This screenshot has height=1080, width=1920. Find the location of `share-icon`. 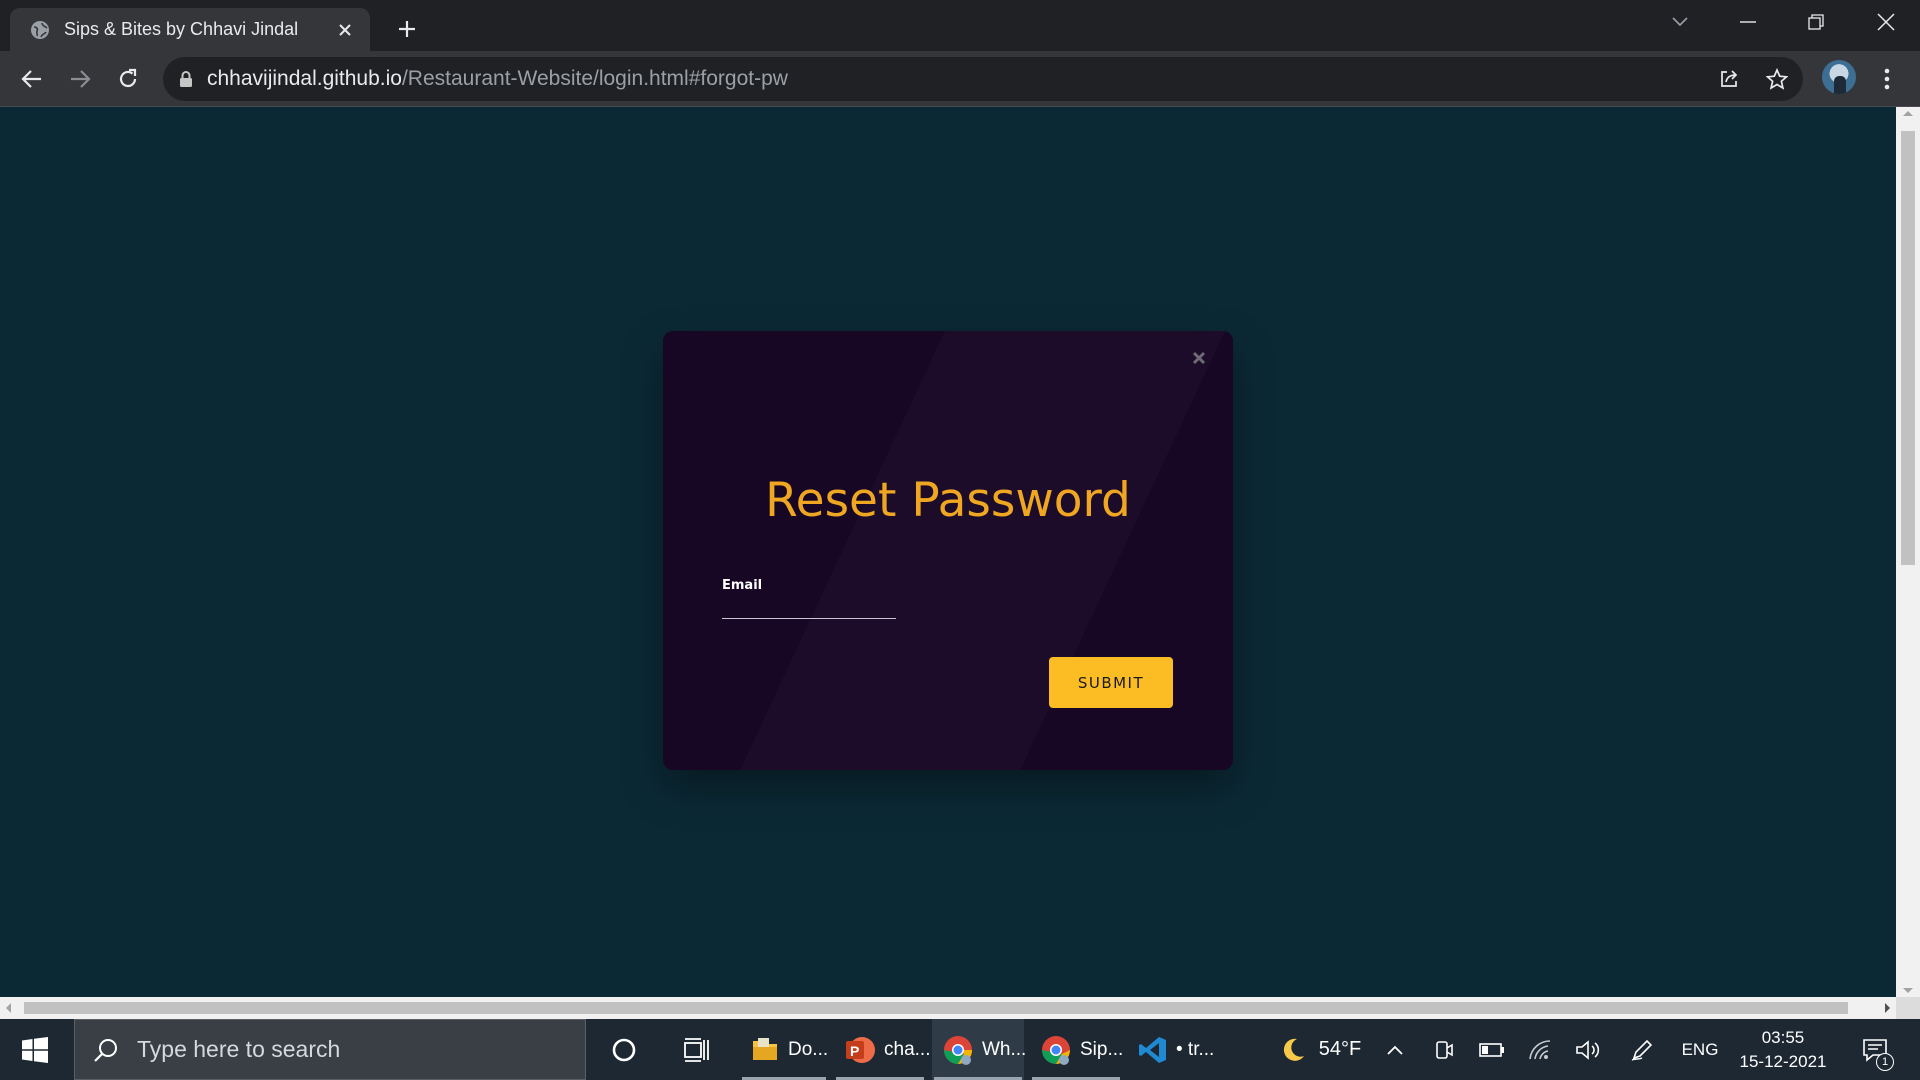

share-icon is located at coordinates (1729, 79).